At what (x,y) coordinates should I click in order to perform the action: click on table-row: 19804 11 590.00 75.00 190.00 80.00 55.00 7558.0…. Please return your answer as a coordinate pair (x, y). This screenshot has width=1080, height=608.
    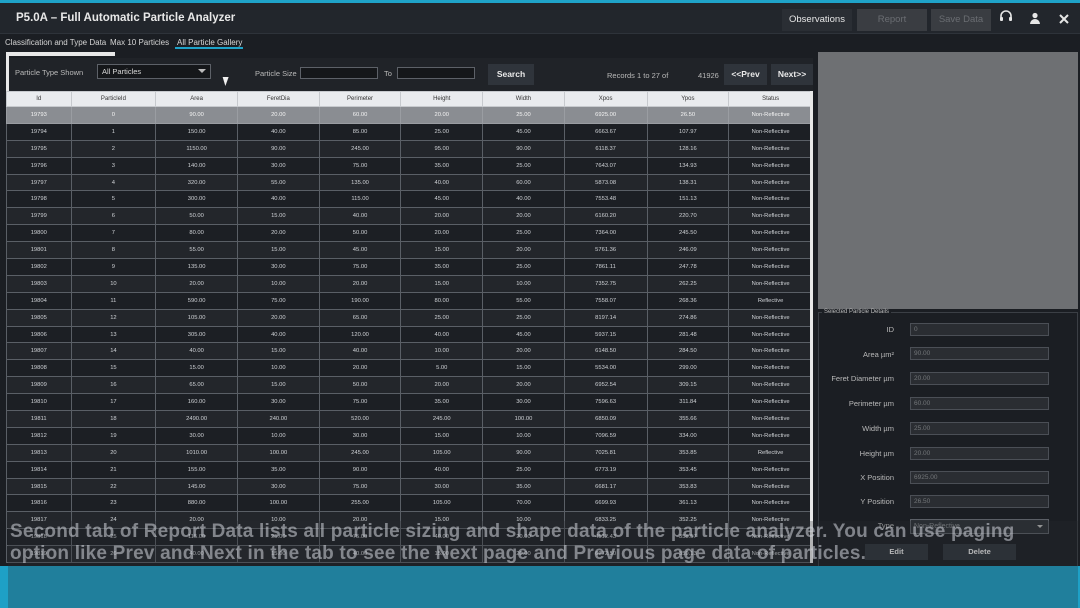
    Looking at the image, I should click on (409, 300).